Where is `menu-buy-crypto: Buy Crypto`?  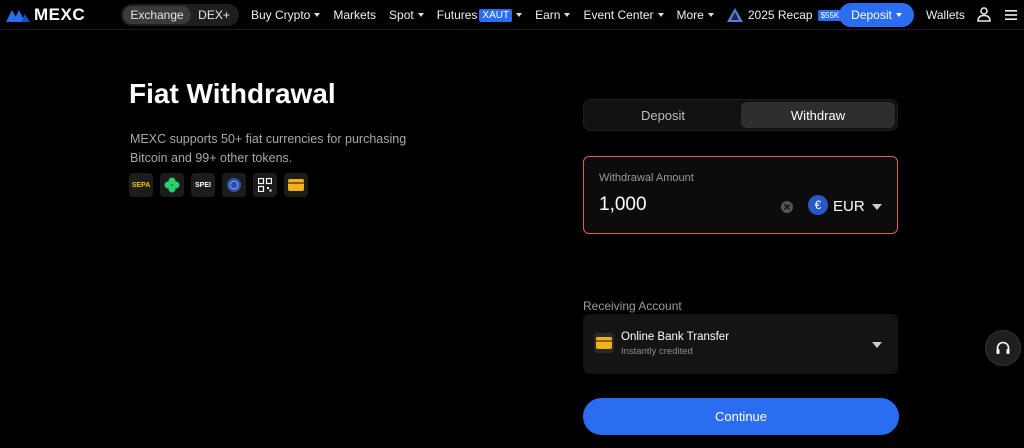 menu-buy-crypto: Buy Crypto is located at coordinates (286, 15).